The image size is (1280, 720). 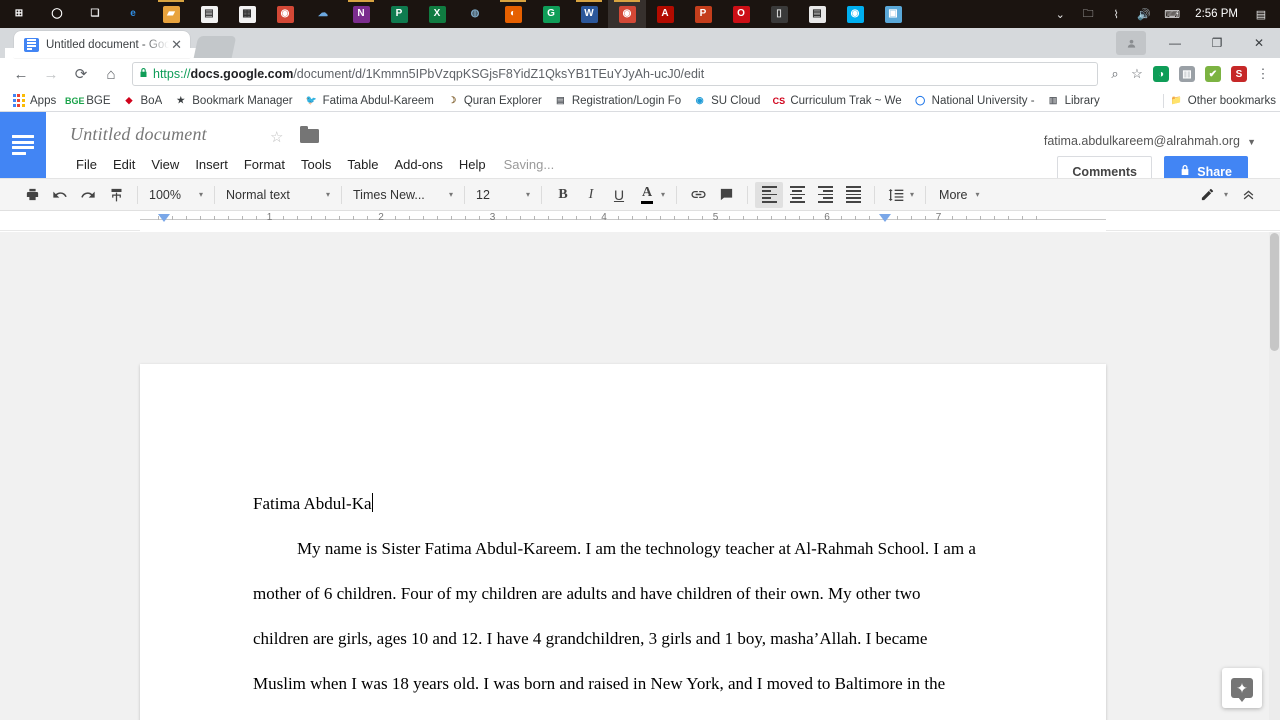 I want to click on print-icon, so click(x=32, y=195).